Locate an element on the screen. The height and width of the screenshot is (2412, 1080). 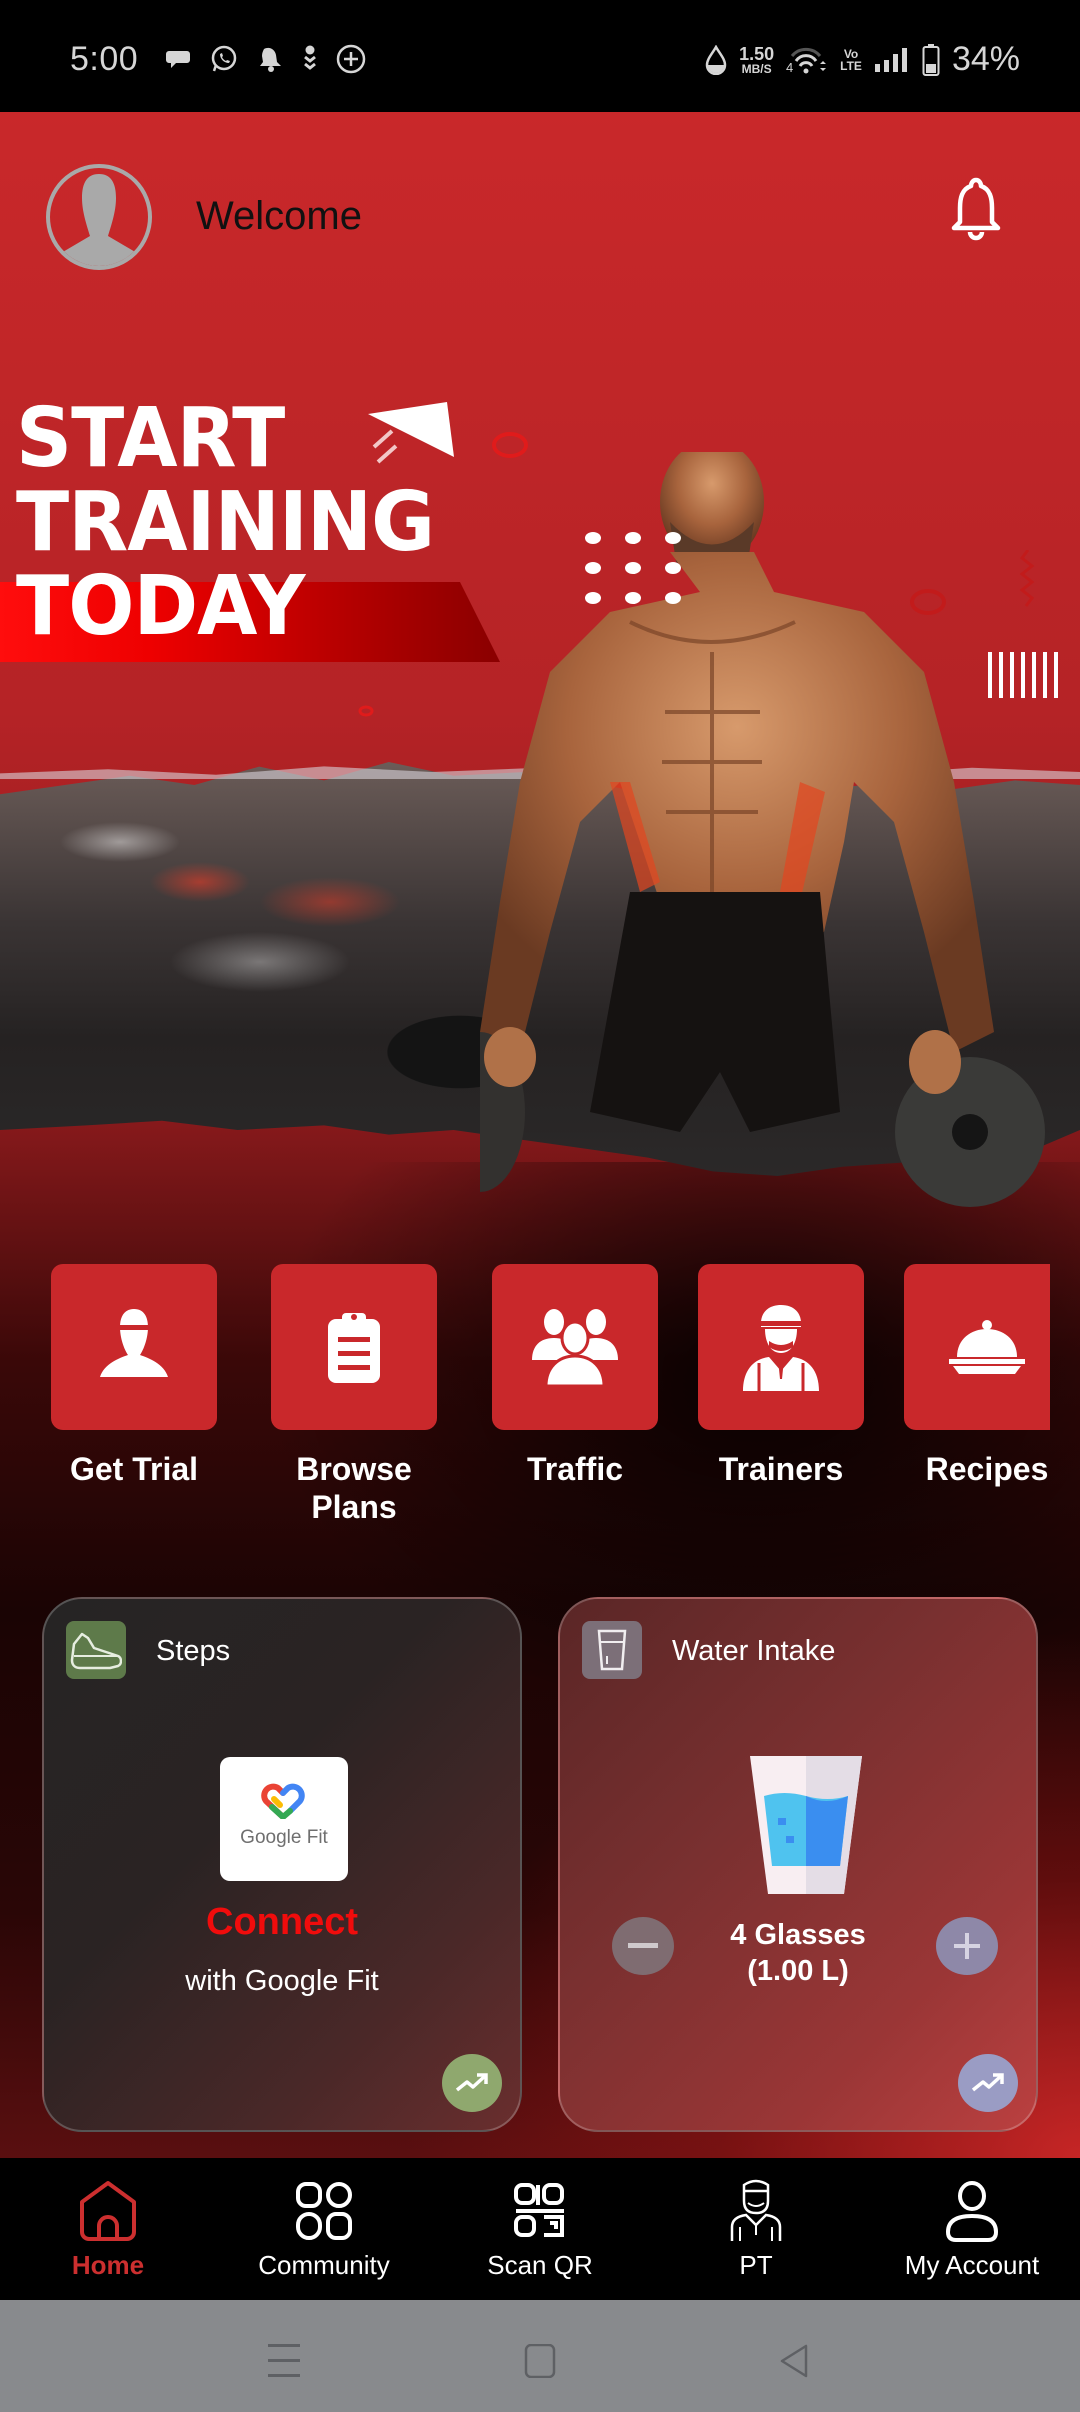
volte-indicator: Vo LTE is located at coordinates (851, 60).